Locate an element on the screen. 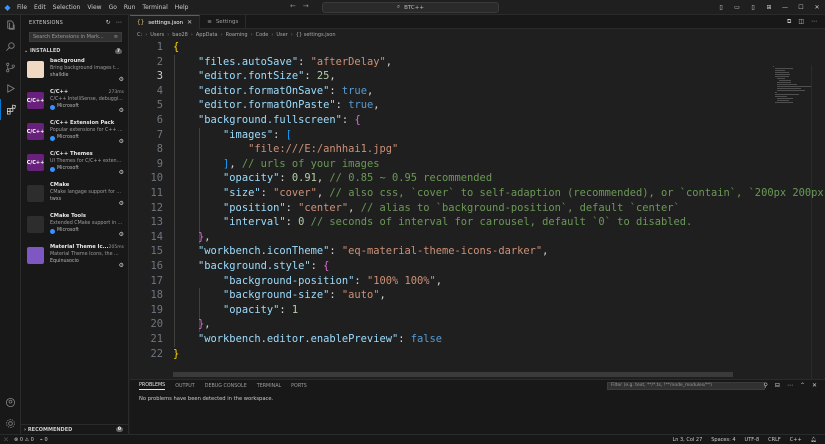 This screenshot has height=444, width=825. breadcrumb-segment: Code is located at coordinates (262, 35).